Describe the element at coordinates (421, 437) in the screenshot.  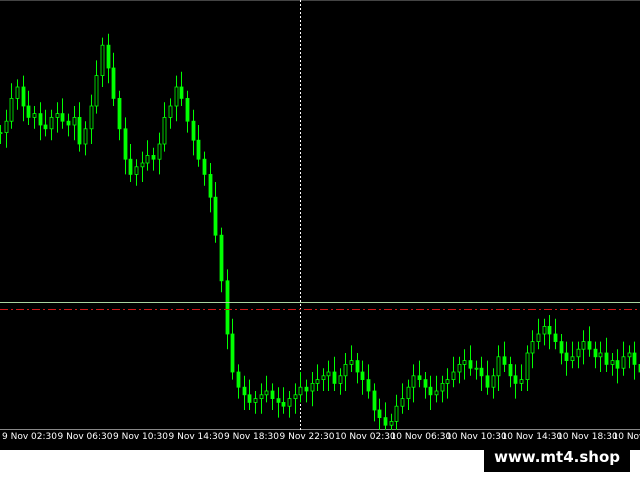
I see `x-tick-label: 10 Nov 06:30` at that location.